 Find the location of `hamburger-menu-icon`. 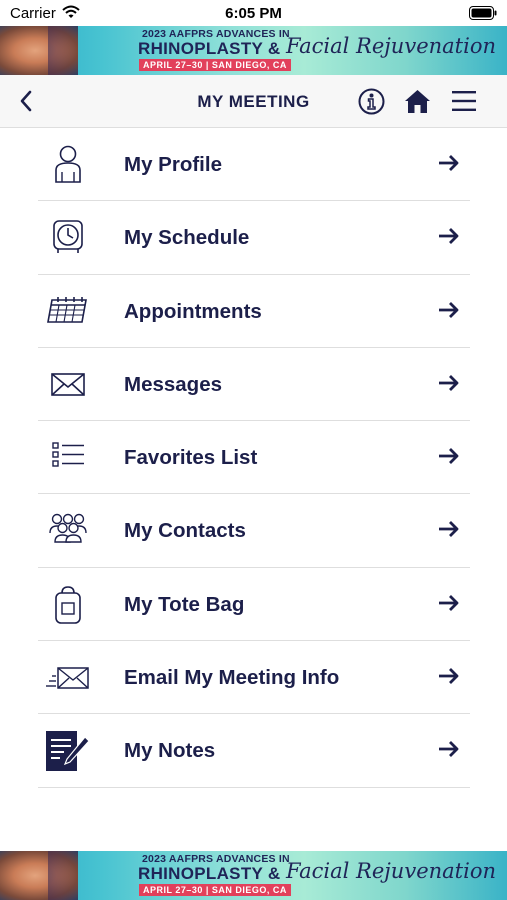

hamburger-menu-icon is located at coordinates (464, 103).